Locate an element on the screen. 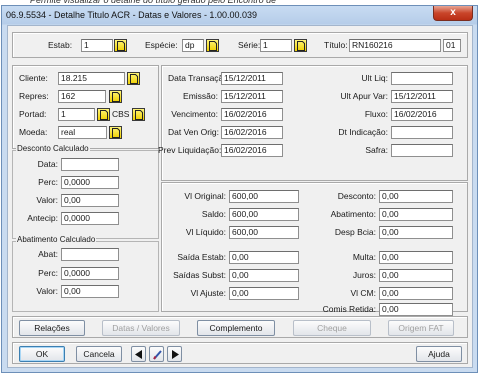 Image resolution: width=479 pixels, height=373 pixels. ajuda-button: Ajuda is located at coordinates (439, 354).